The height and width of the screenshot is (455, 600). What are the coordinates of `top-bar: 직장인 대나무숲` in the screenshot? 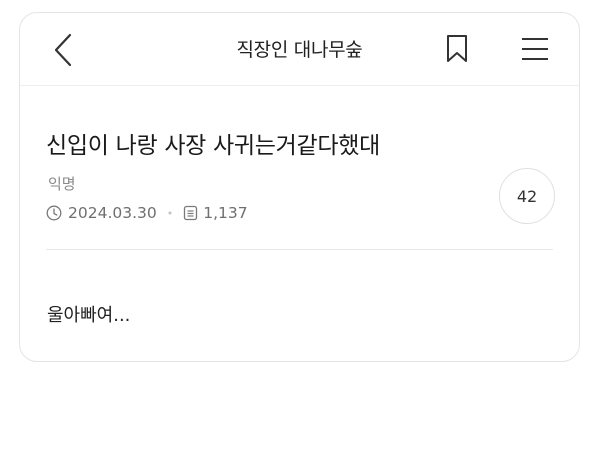 It's located at (299, 49).